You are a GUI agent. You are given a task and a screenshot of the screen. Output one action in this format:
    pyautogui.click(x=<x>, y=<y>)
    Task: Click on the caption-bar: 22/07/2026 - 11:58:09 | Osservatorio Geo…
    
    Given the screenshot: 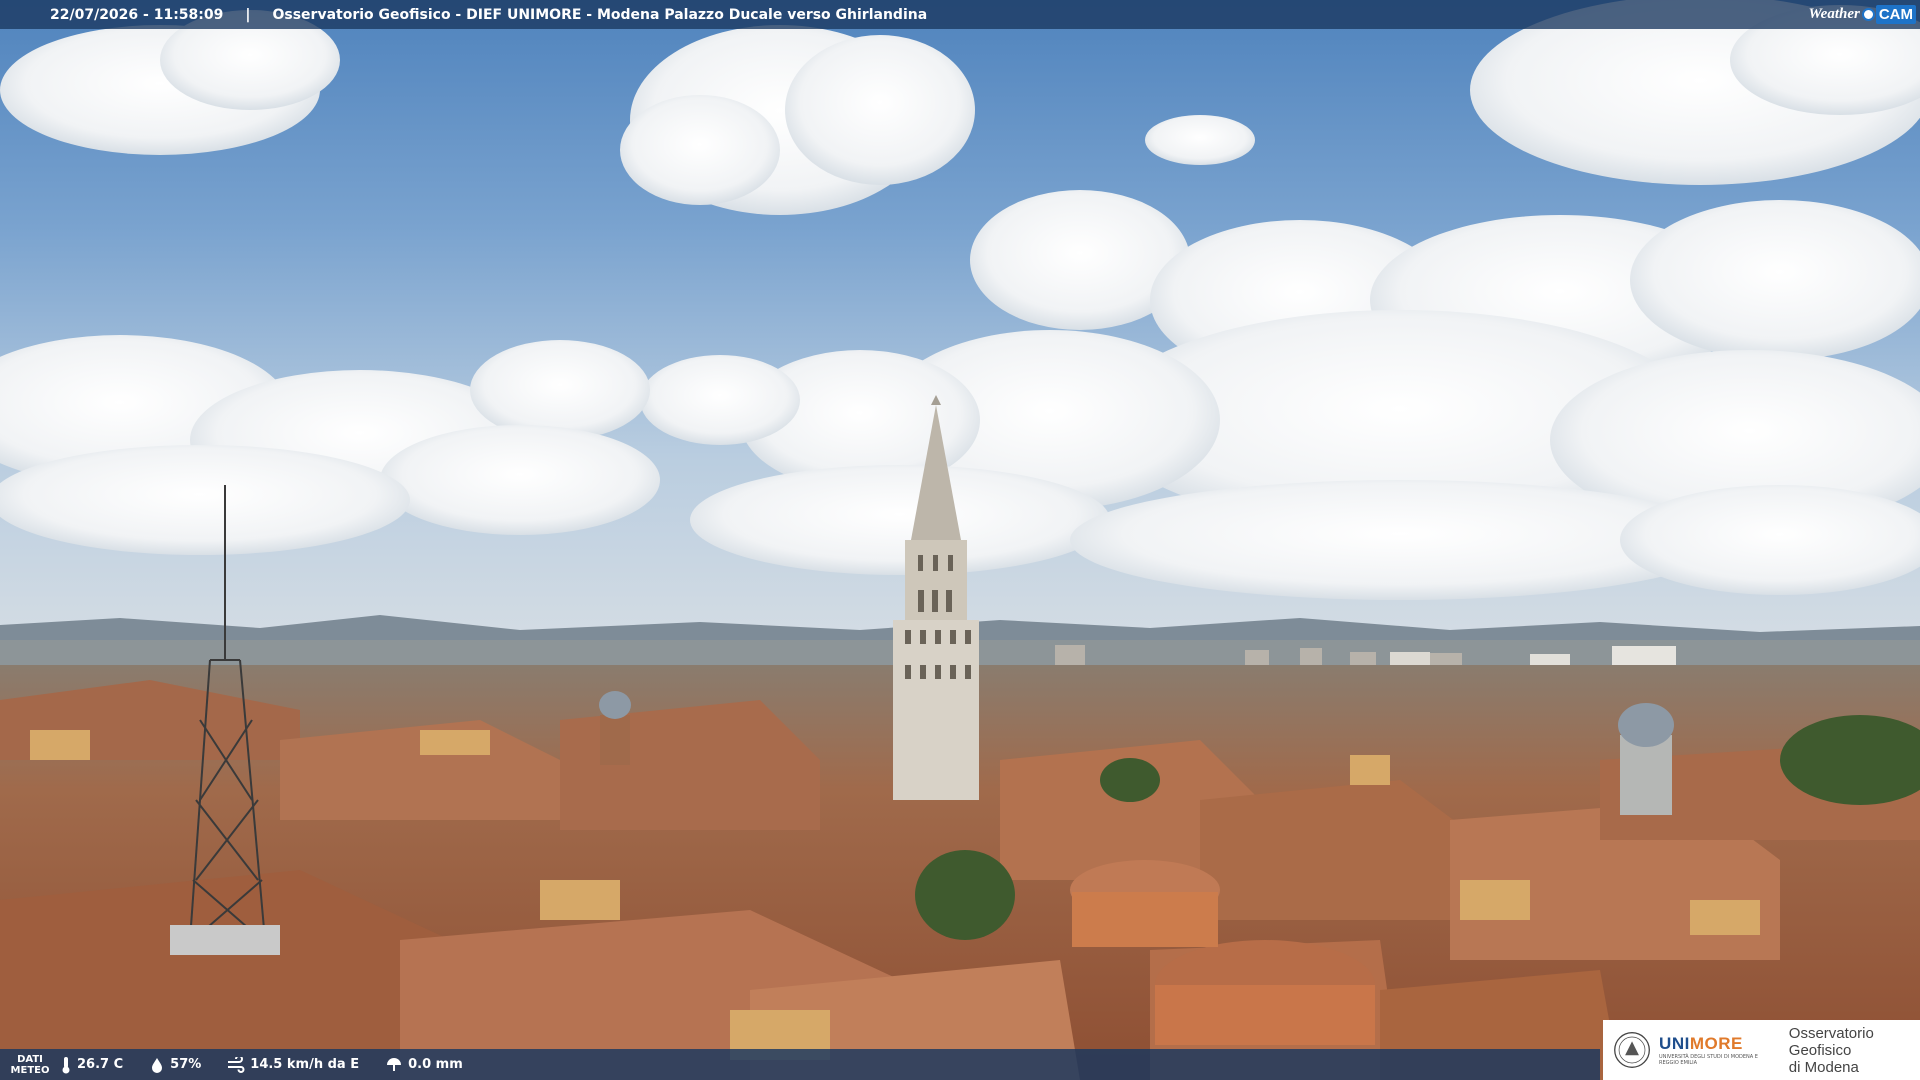 What is the action you would take?
    pyautogui.click(x=960, y=14)
    